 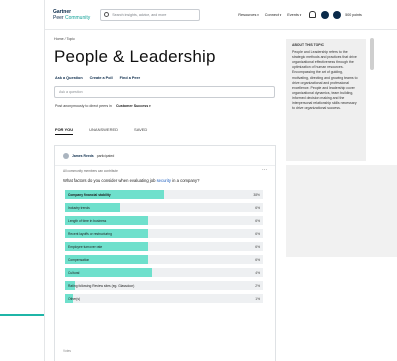 What do you see at coordinates (273, 15) in the screenshot?
I see `nav-connect: Connect` at bounding box center [273, 15].